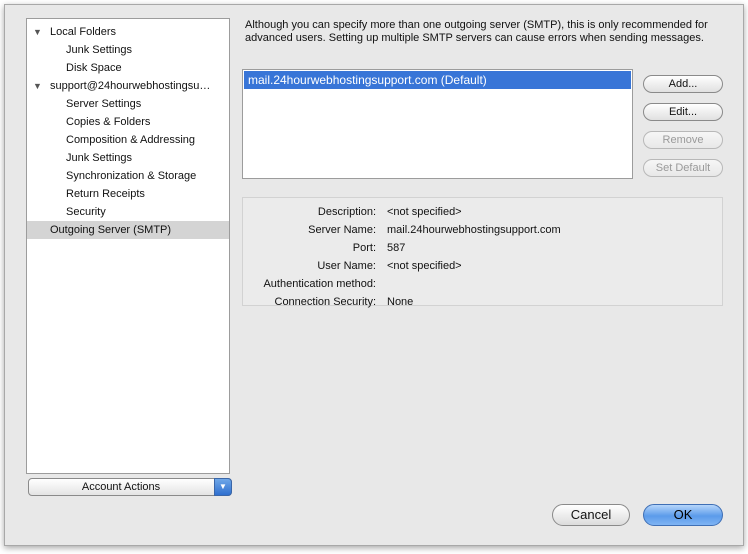 This screenshot has width=748, height=554. What do you see at coordinates (128, 68) in the screenshot?
I see `tree-item-disk-space: Disk Space` at bounding box center [128, 68].